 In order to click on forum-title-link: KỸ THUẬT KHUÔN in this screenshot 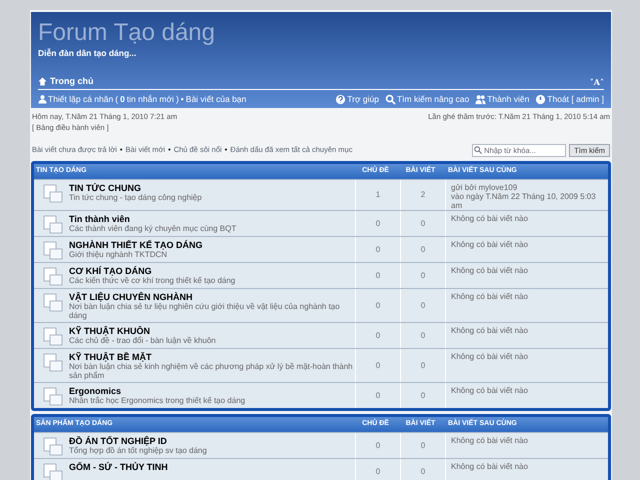, I will do `click(142, 331)`.